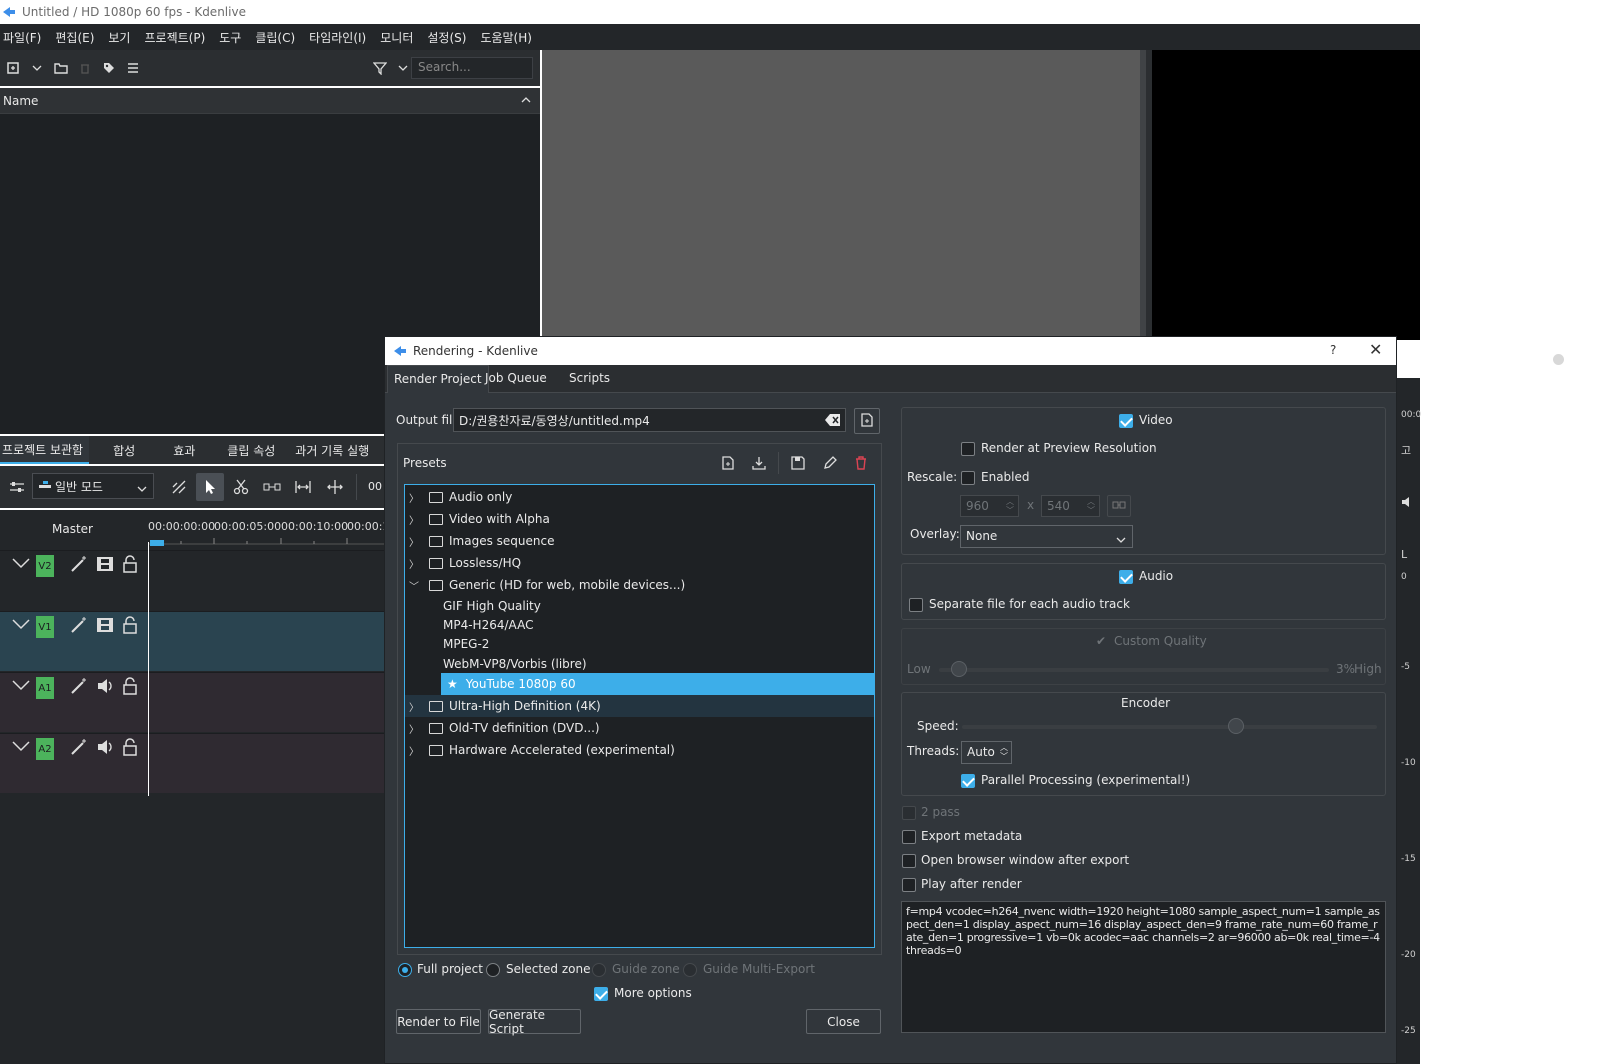  What do you see at coordinates (184, 450) in the screenshot?
I see `tab-effects: 효과` at bounding box center [184, 450].